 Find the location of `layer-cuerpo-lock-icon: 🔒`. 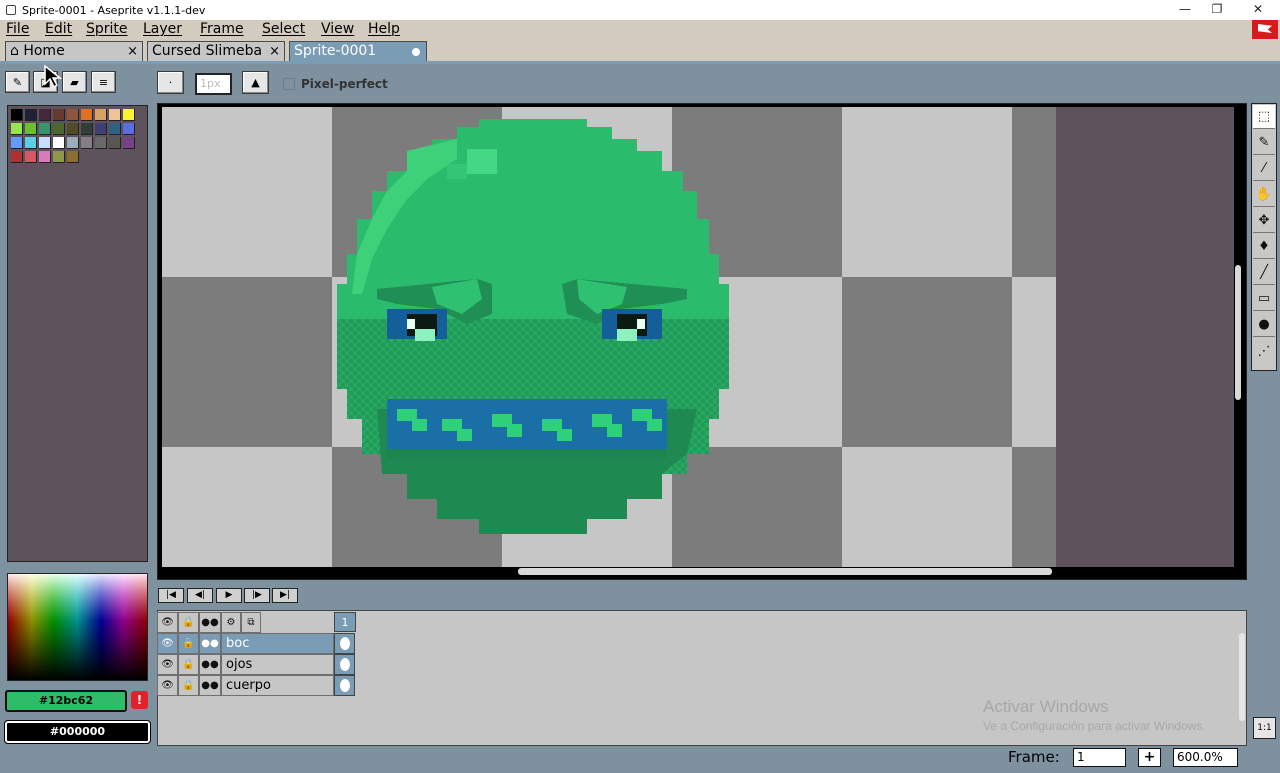

layer-cuerpo-lock-icon: 🔒 is located at coordinates (188, 685).